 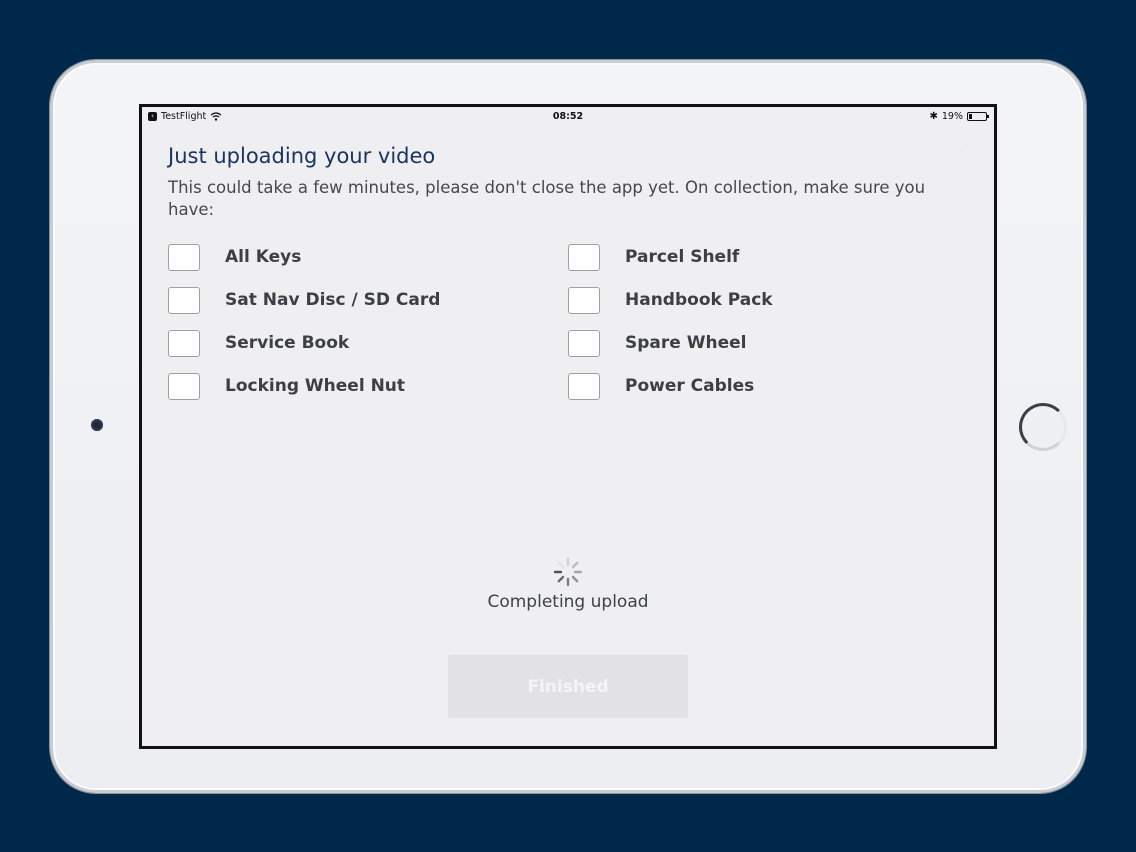 I want to click on upload-status-text: Completing upload, so click(x=568, y=602).